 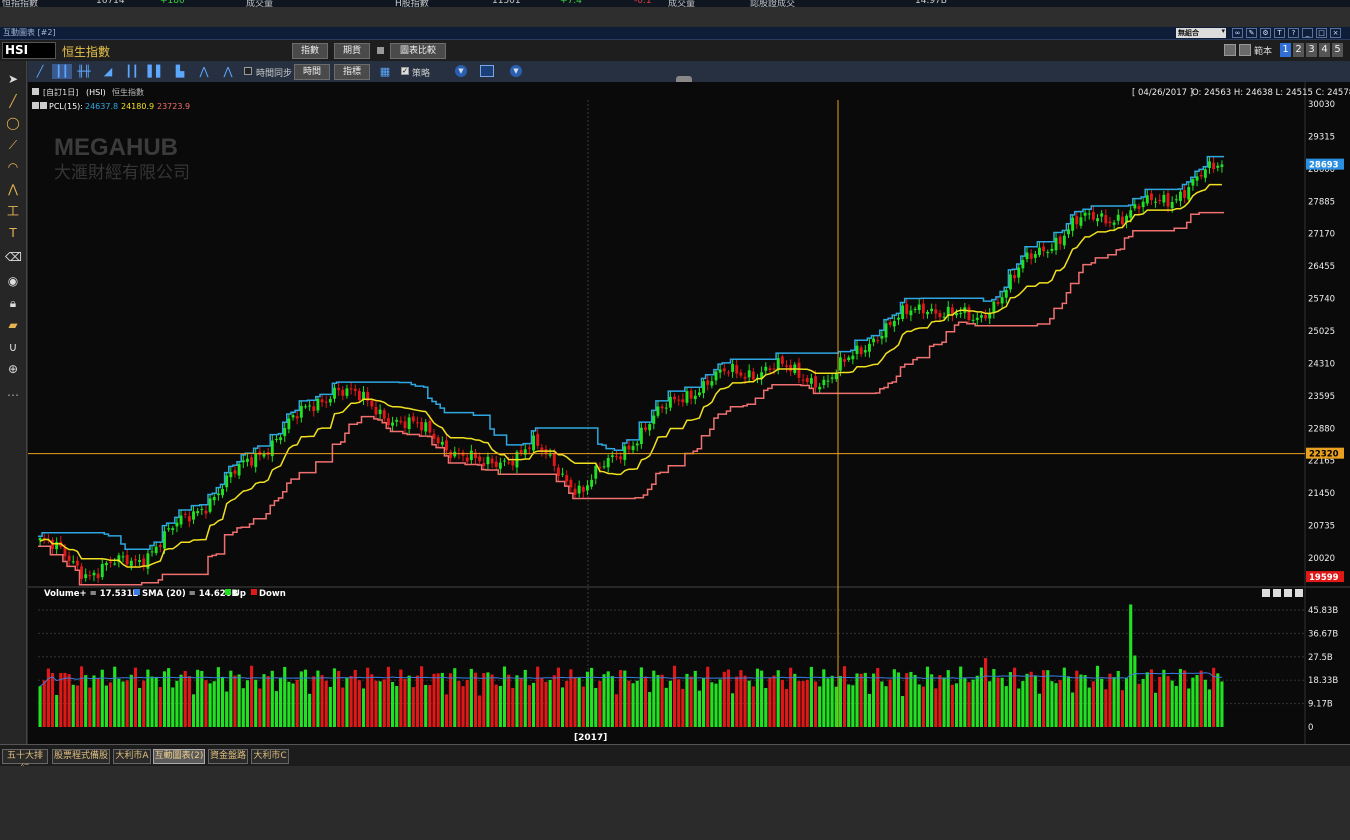 I want to click on ellipse-icon: ◯, so click(x=13, y=123).